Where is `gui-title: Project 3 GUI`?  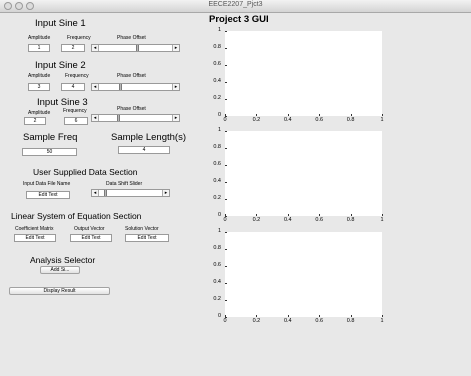
gui-title: Project 3 GUI is located at coordinates (239, 19).